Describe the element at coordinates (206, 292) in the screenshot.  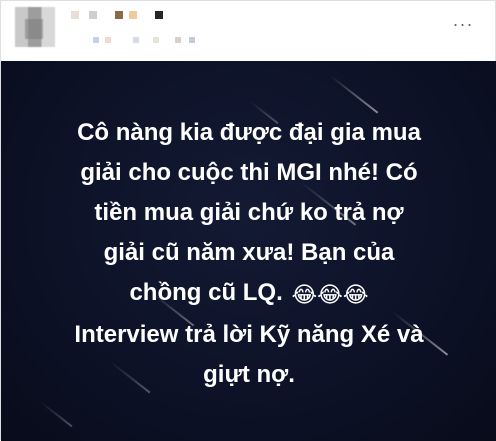
I see `post-line: chồng cũ LQ.` at that location.